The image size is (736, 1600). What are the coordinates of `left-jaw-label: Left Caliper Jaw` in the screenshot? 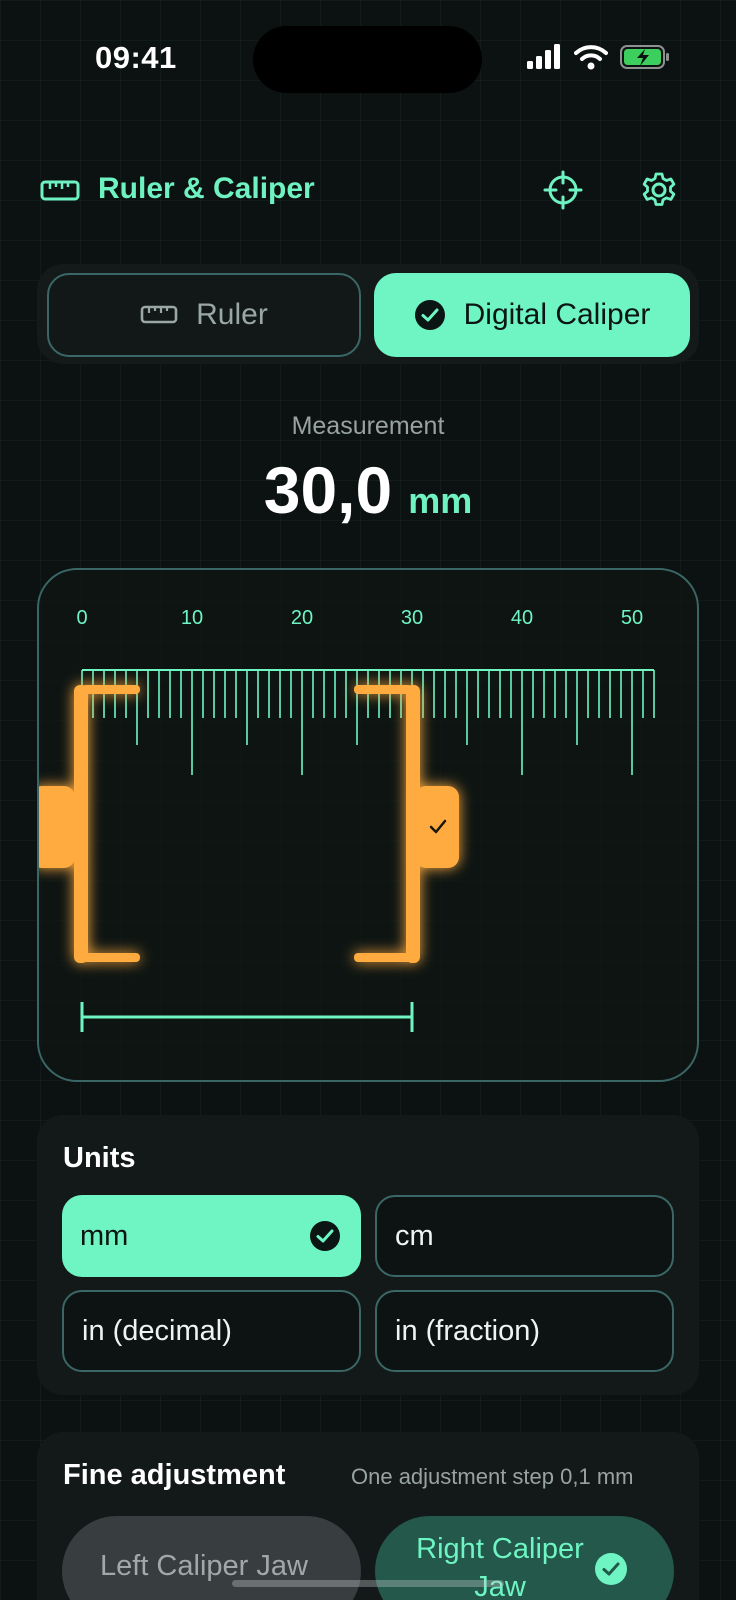 It's located at (204, 1566).